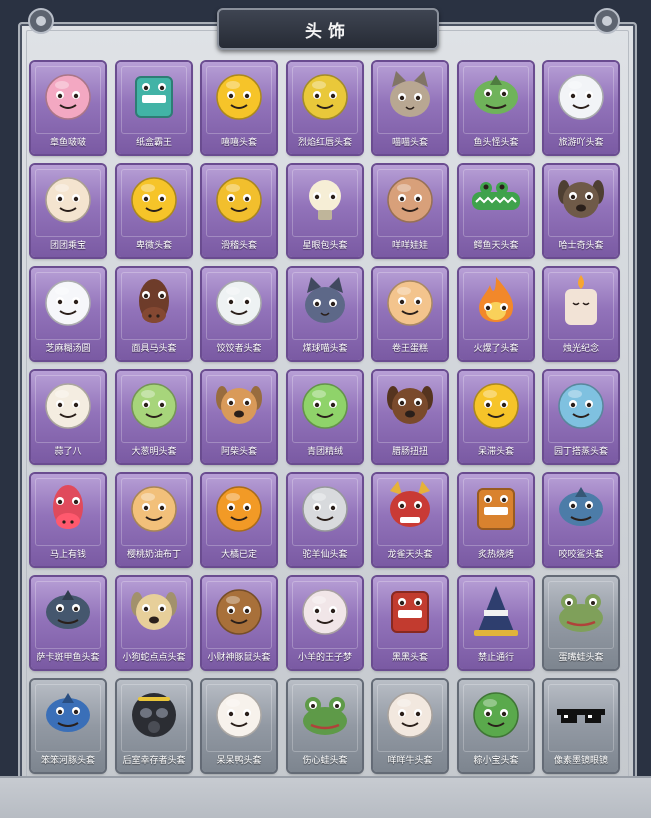 This screenshot has width=651, height=818. I want to click on bok-choy-icon, so click(154, 406).